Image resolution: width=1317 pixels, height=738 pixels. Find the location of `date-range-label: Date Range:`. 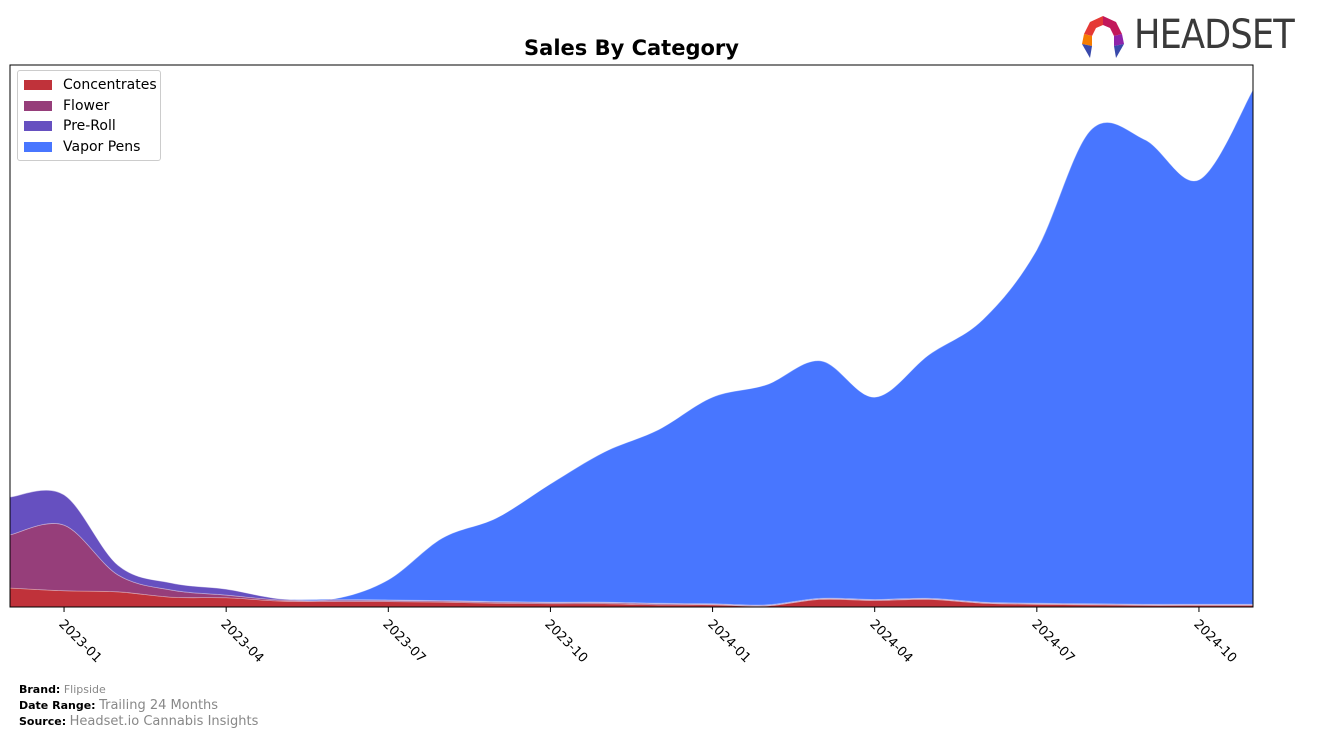

date-range-label: Date Range: is located at coordinates (57, 705).